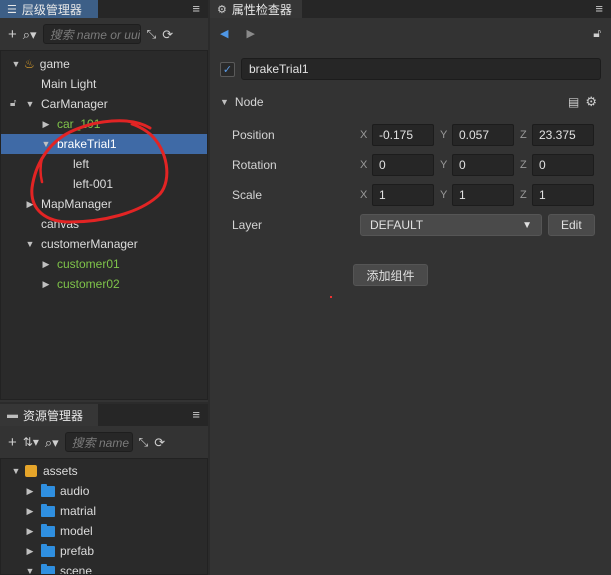 The height and width of the screenshot is (575, 611). Describe the element at coordinates (49, 415) in the screenshot. I see `tab-assets: ▬ 资源管理器` at that location.